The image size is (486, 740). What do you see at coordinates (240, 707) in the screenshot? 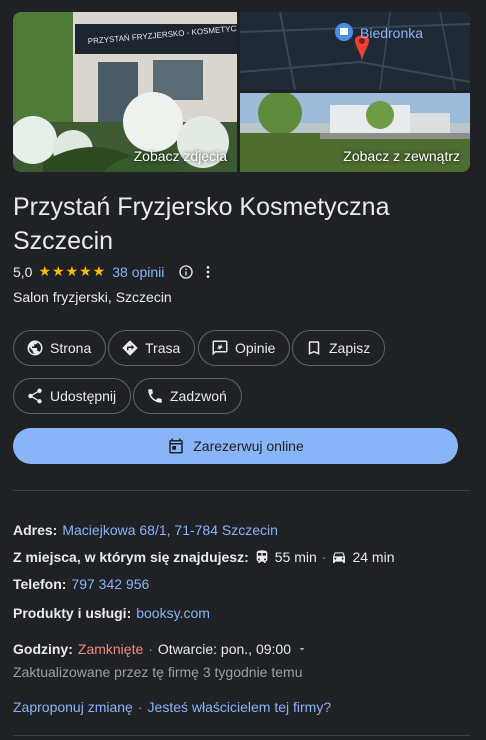
I see `claim-business-link: Jesteś właścicielem tej firmy?` at bounding box center [240, 707].